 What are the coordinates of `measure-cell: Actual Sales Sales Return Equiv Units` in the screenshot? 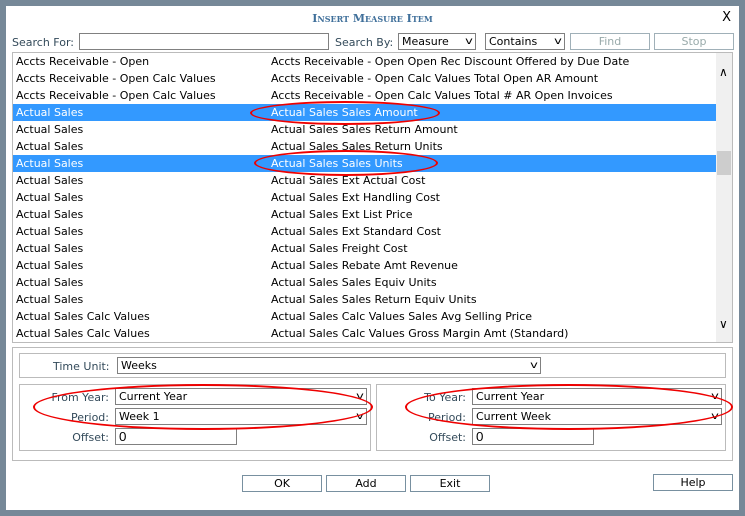 It's located at (374, 299).